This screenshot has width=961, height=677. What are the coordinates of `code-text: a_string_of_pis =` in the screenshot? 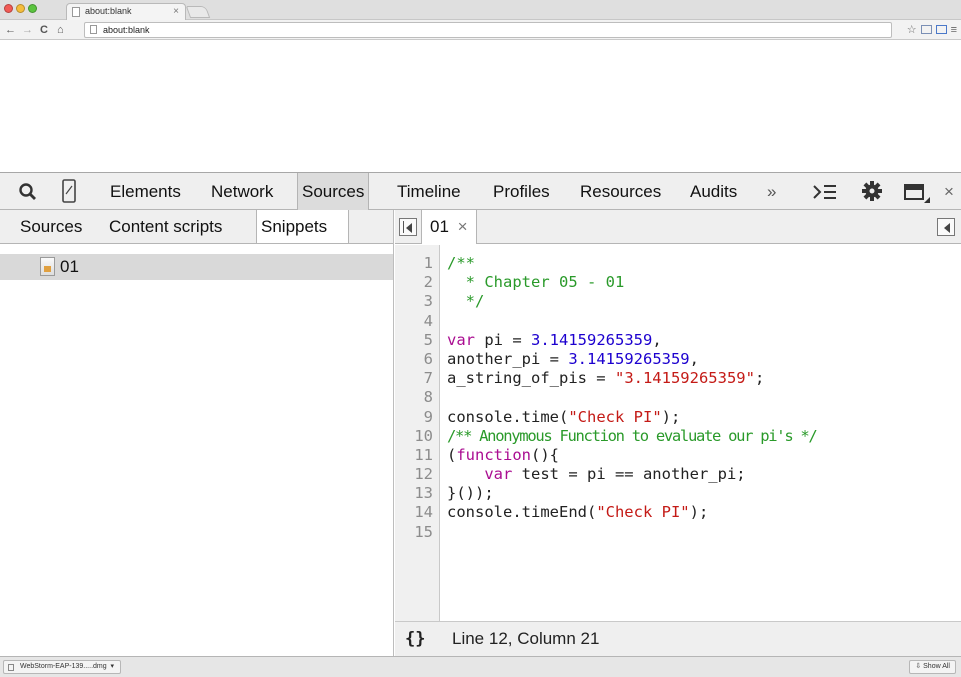 It's located at (531, 378).